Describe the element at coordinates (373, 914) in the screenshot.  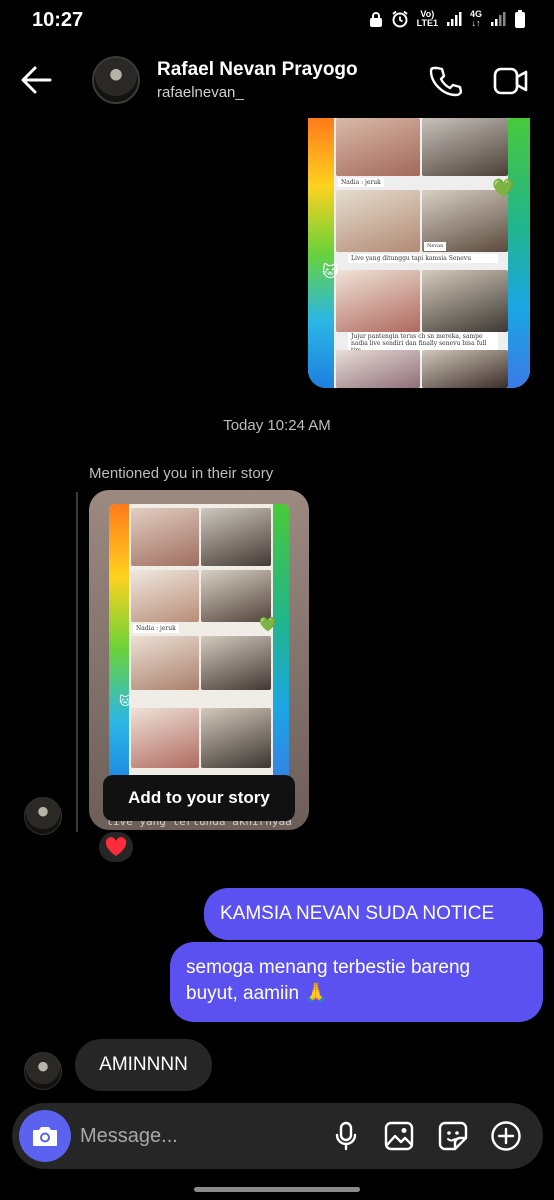
I see `sent-message: KAMSIA NEVAN SUDA NOTICE` at that location.